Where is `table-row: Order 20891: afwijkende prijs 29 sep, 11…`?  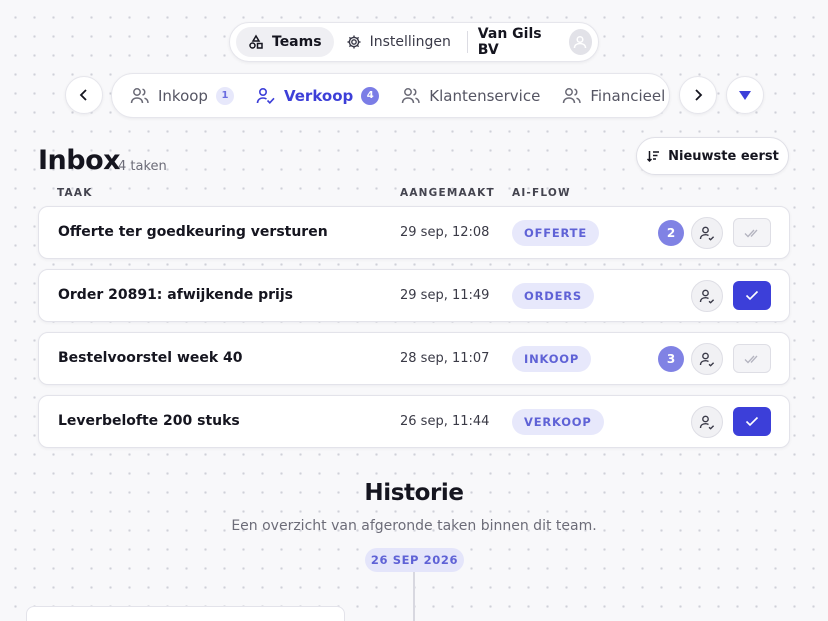
table-row: Order 20891: afwijkende prijs 29 sep, 11… is located at coordinates (414, 295).